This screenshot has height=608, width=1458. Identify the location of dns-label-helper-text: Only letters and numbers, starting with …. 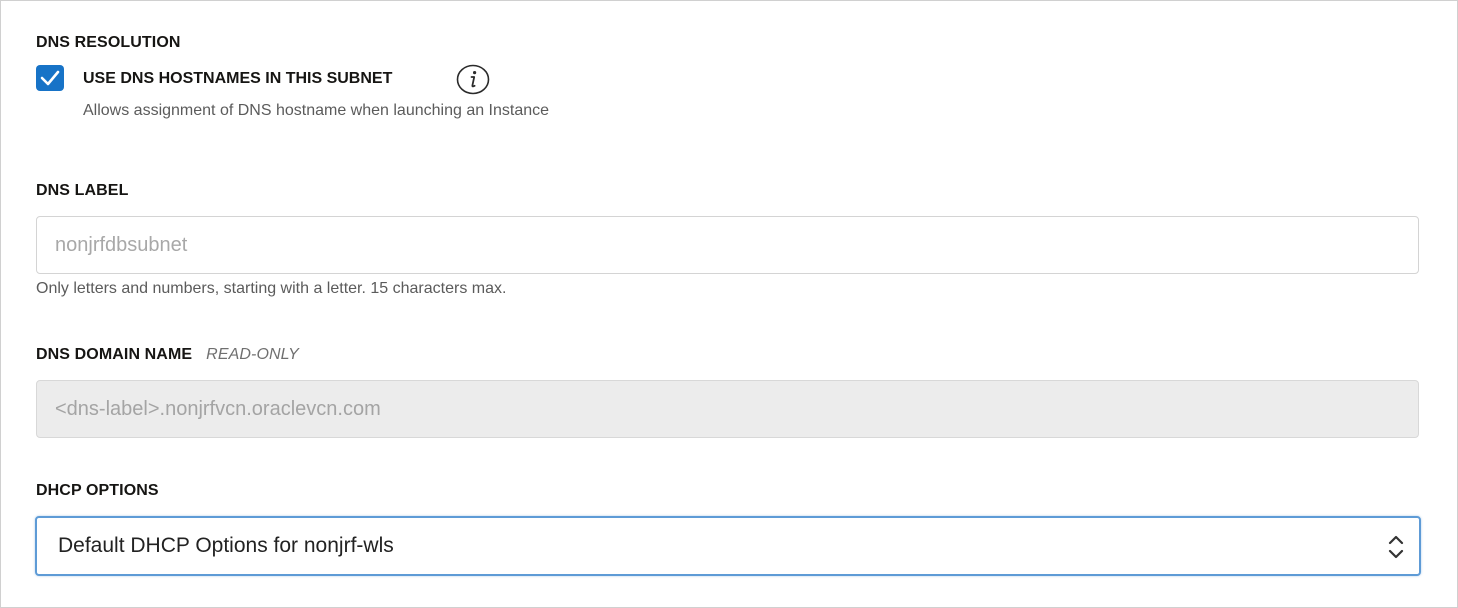
(271, 288).